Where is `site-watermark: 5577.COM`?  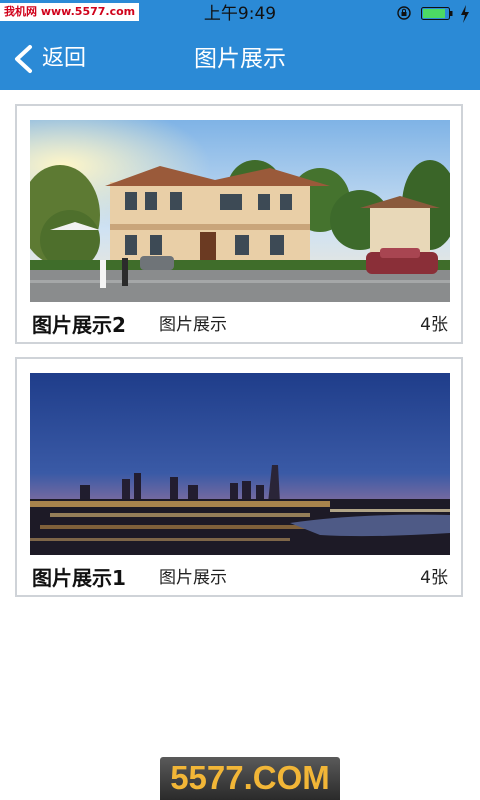
site-watermark: 5577.COM is located at coordinates (250, 778).